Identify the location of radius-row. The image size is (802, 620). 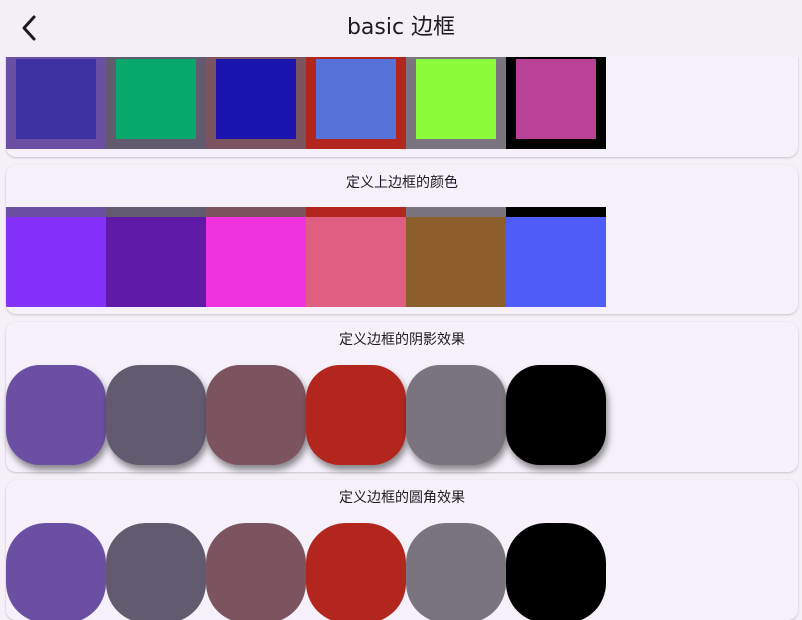
(306, 571).